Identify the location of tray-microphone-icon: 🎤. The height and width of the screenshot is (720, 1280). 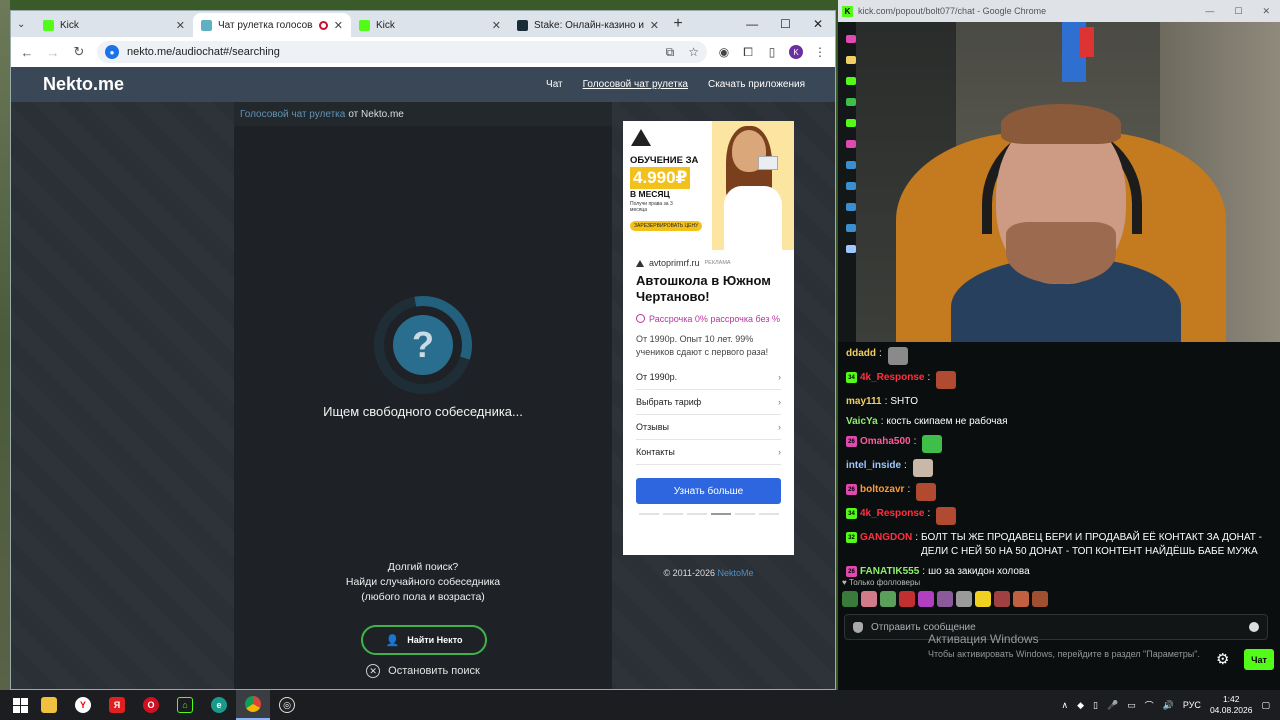
(1112, 705).